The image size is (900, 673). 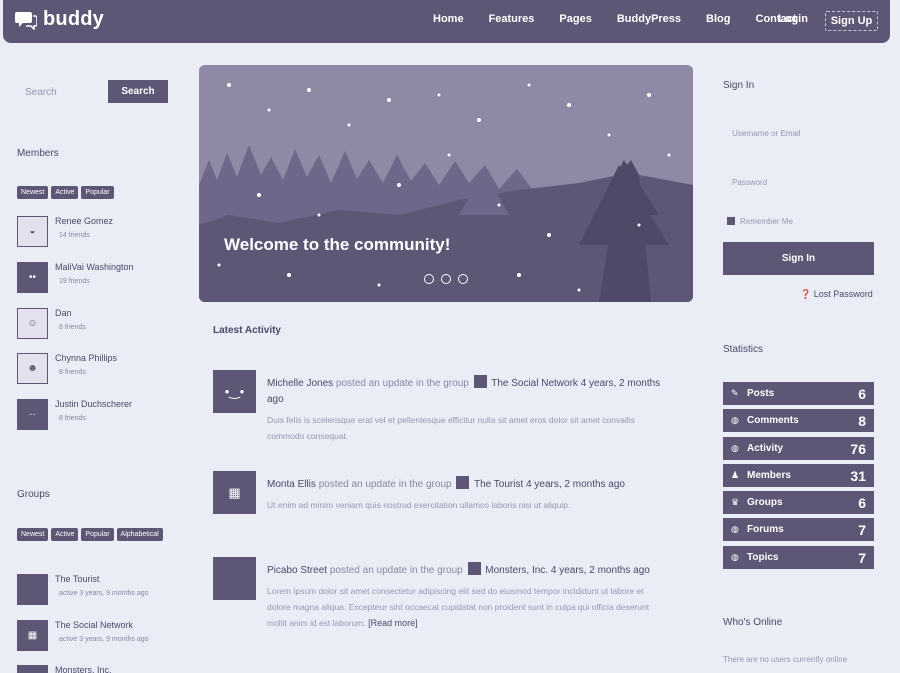 I want to click on member-name: Dan, so click(x=70, y=313).